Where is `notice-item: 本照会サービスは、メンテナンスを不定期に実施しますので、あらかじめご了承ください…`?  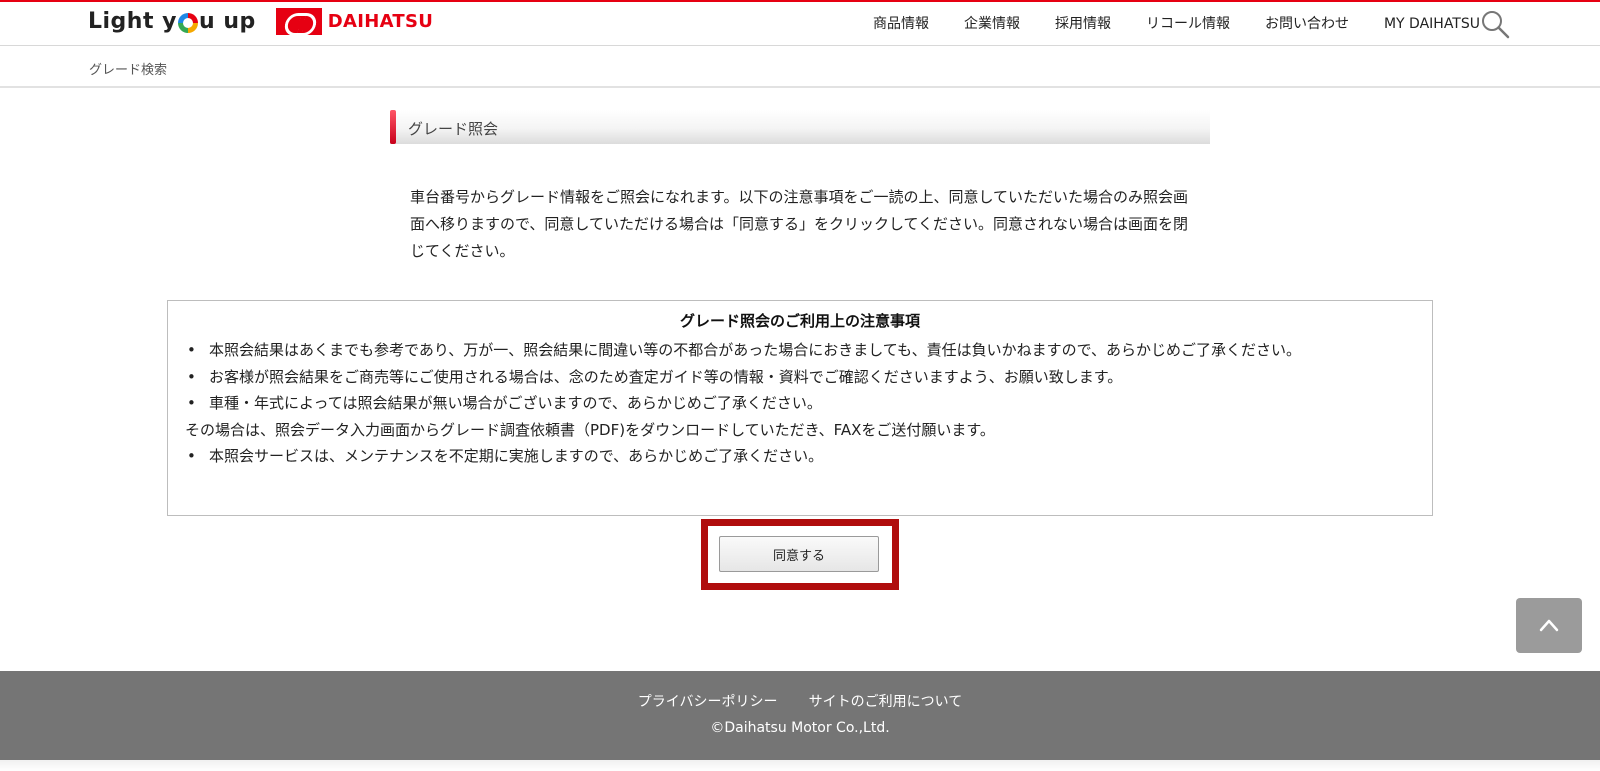
notice-item: 本照会サービスは、メンテナンスを不定期に実施しますので、あらかじめご了承ください… is located at coordinates (800, 456).